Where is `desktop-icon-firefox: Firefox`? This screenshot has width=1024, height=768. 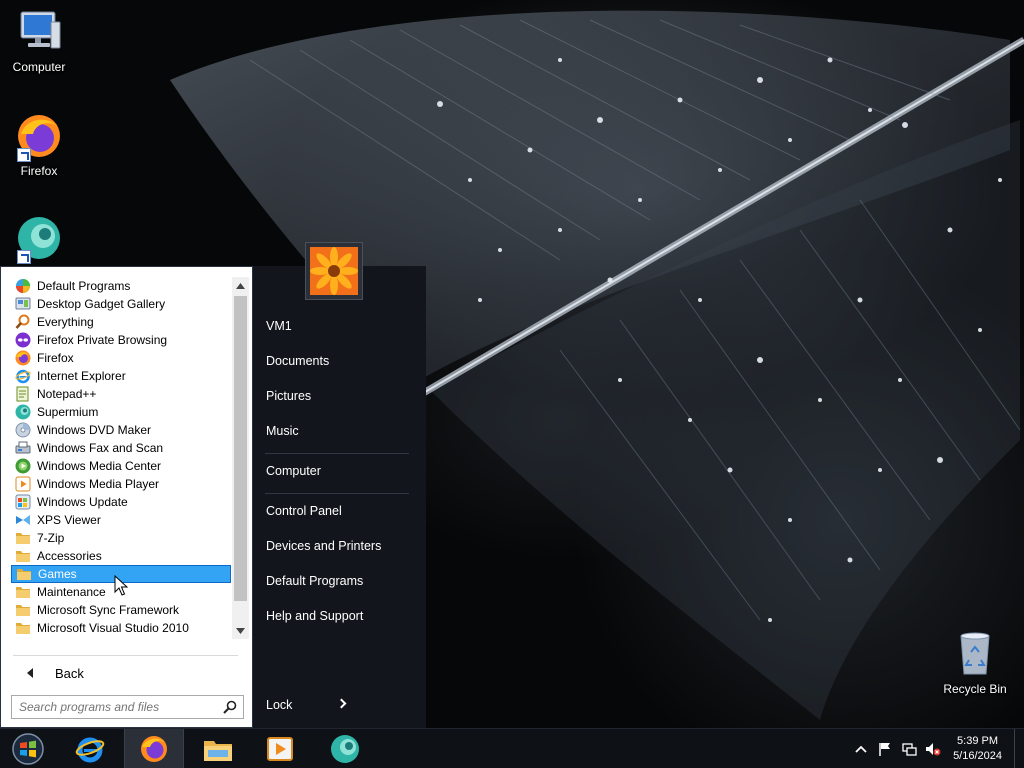 desktop-icon-firefox: Firefox is located at coordinates (39, 145).